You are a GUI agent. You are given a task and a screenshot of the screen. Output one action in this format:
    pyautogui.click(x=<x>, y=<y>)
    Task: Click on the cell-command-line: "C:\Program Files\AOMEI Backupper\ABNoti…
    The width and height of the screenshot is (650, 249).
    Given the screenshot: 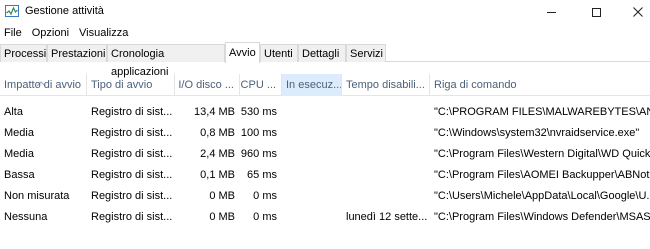 What is the action you would take?
    pyautogui.click(x=542, y=175)
    